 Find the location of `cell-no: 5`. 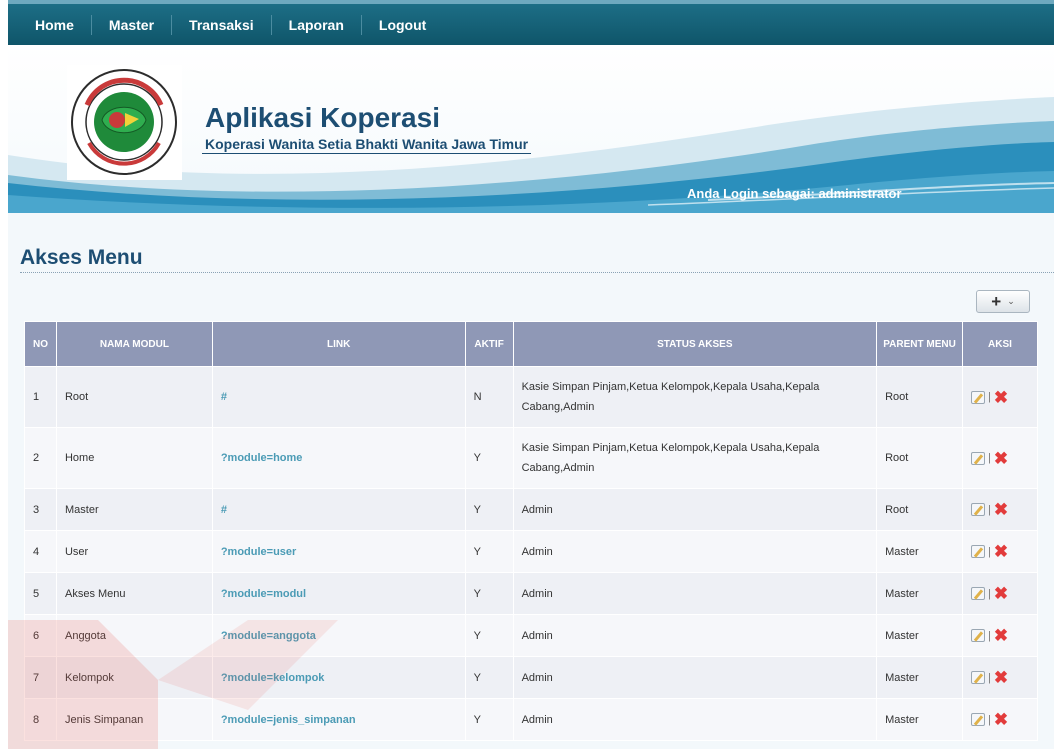

cell-no: 5 is located at coordinates (40, 593).